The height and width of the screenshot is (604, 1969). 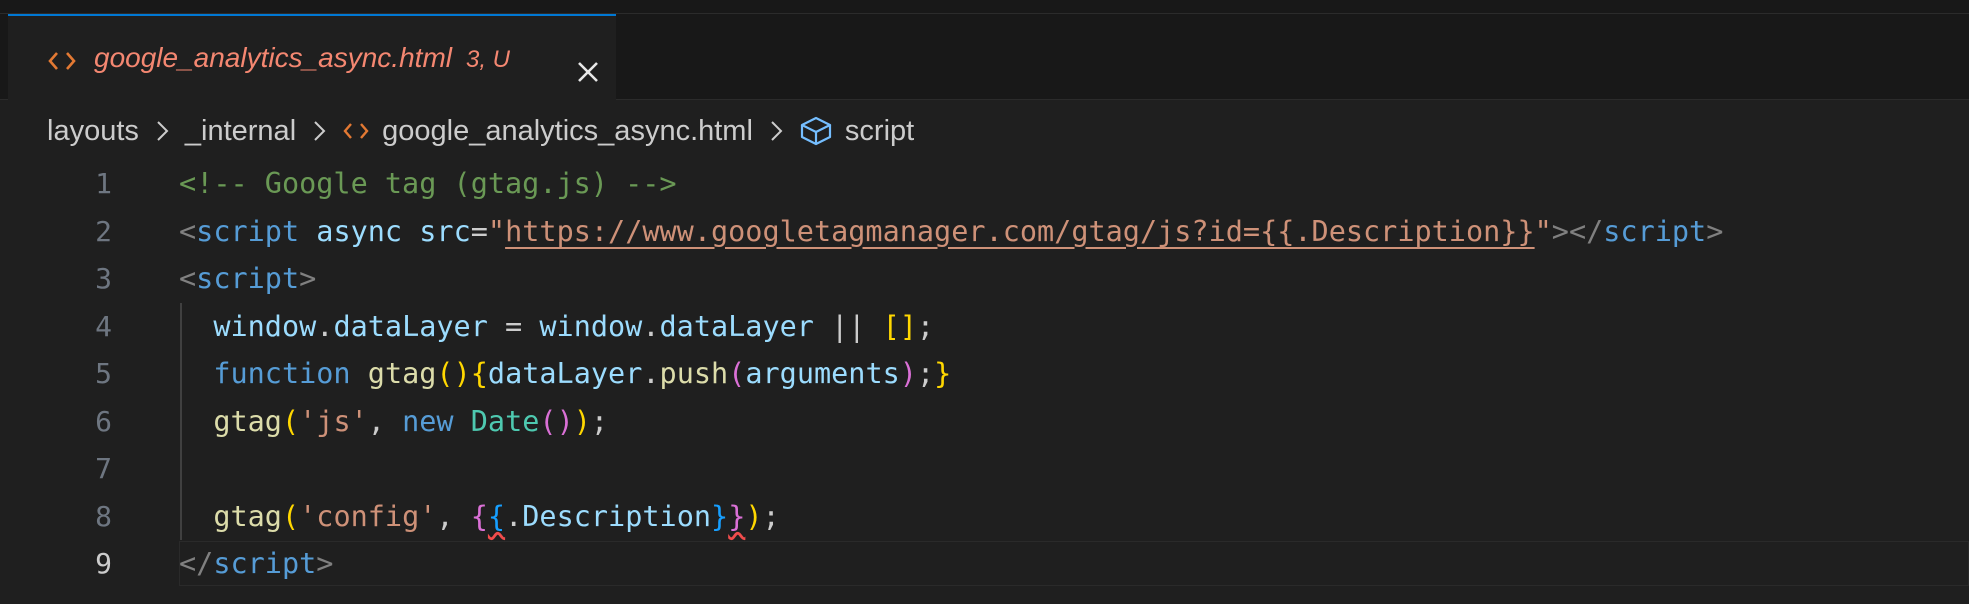 What do you see at coordinates (103, 516) in the screenshot?
I see `line-number: 8` at bounding box center [103, 516].